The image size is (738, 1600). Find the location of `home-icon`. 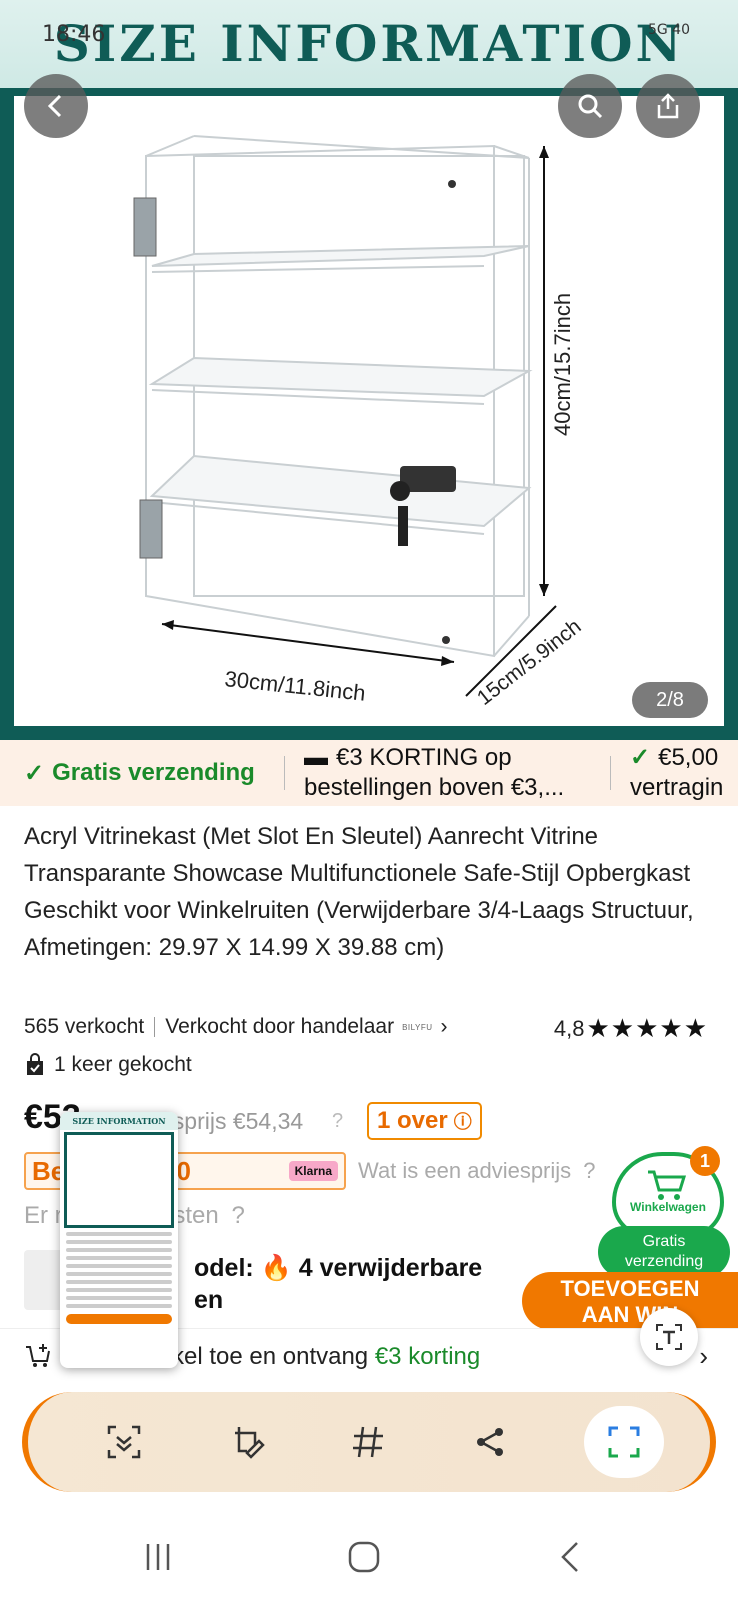

home-icon is located at coordinates (364, 1557).